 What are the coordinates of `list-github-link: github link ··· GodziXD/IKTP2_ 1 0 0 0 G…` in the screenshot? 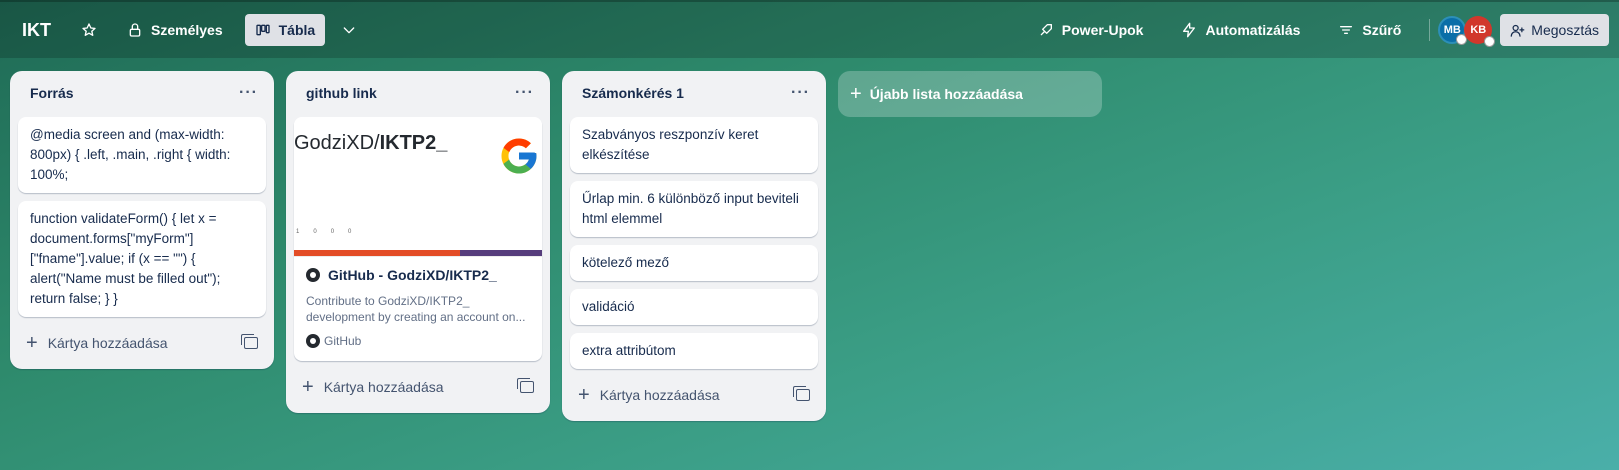 It's located at (418, 242).